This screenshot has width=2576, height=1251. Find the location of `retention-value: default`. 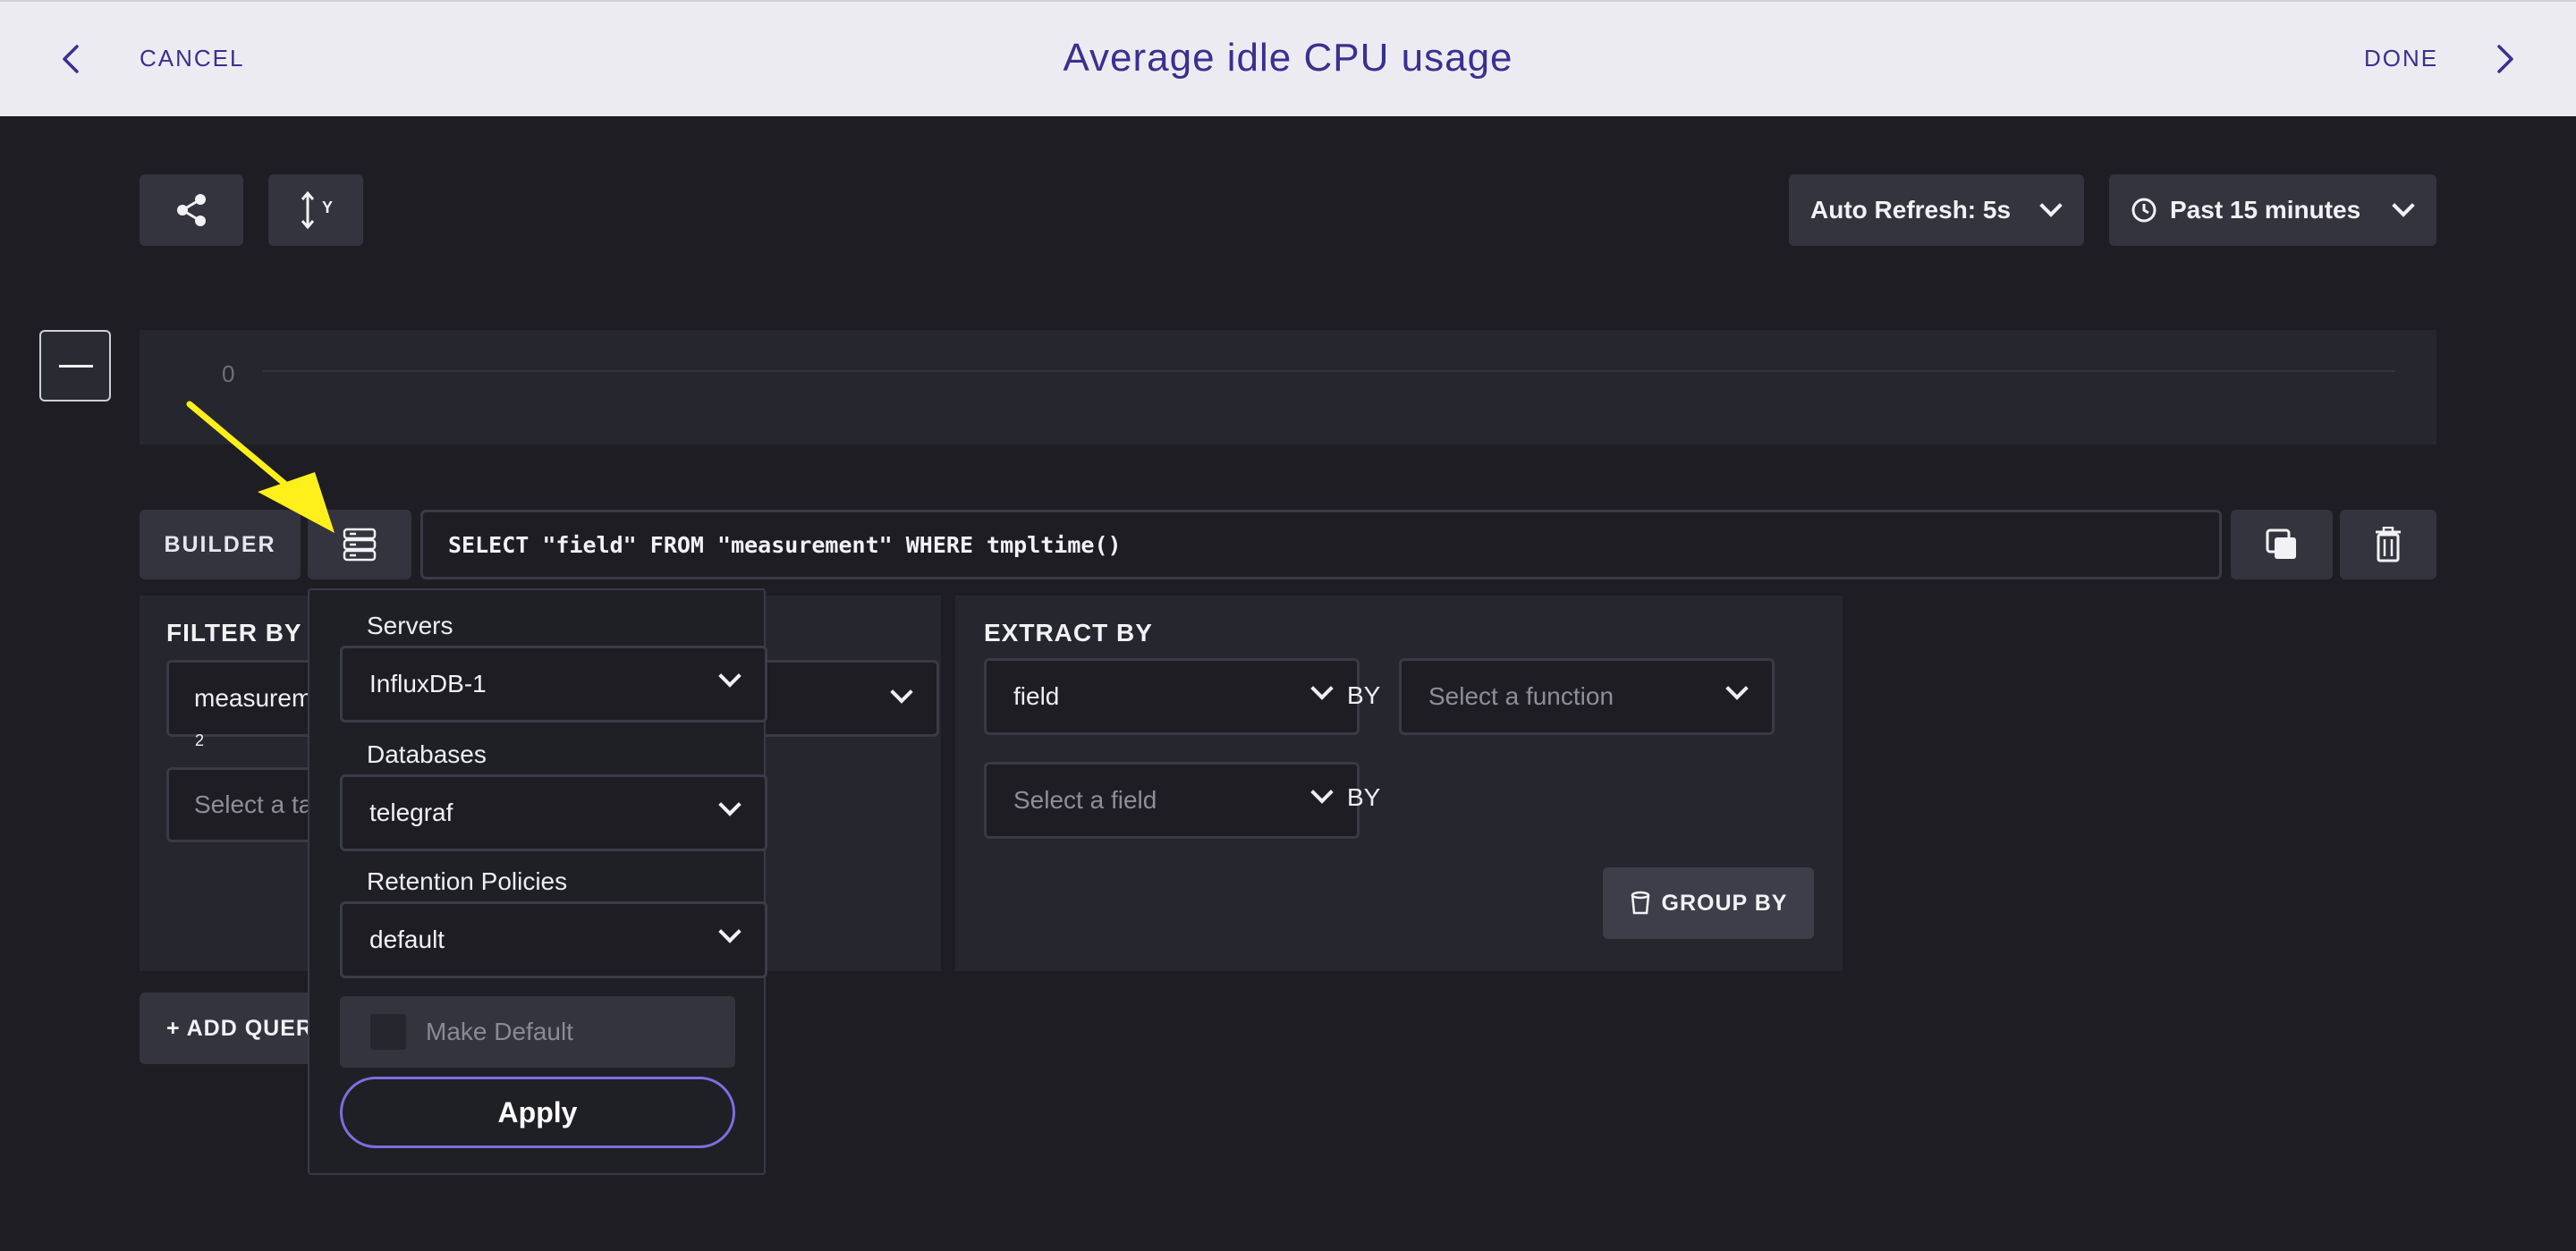

retention-value: default is located at coordinates (407, 939).